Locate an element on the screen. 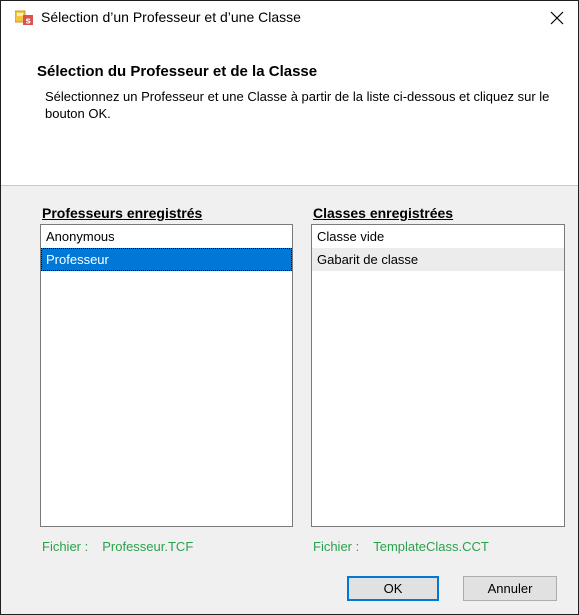  classes-label: Classes enregistrées is located at coordinates (383, 213).